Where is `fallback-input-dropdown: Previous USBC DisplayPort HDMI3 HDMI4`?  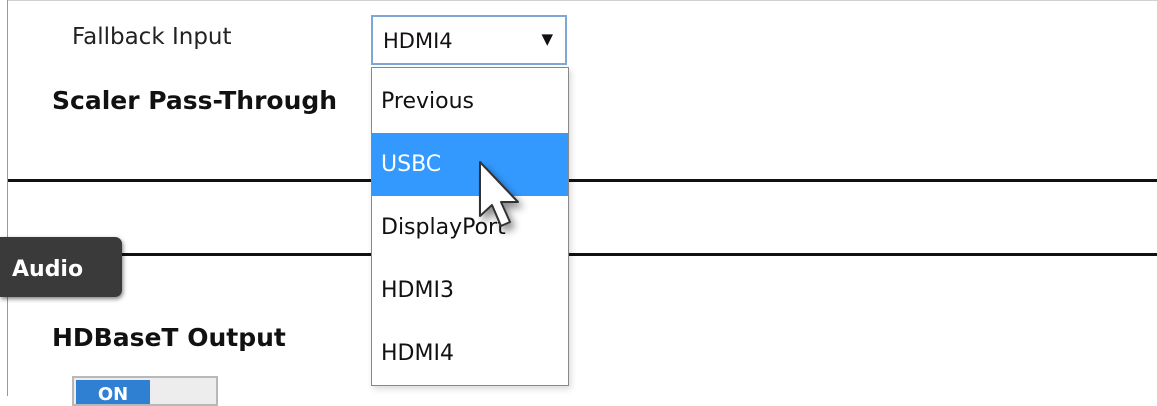 fallback-input-dropdown: Previous USBC DisplayPort HDMI3 HDMI4 is located at coordinates (470, 226).